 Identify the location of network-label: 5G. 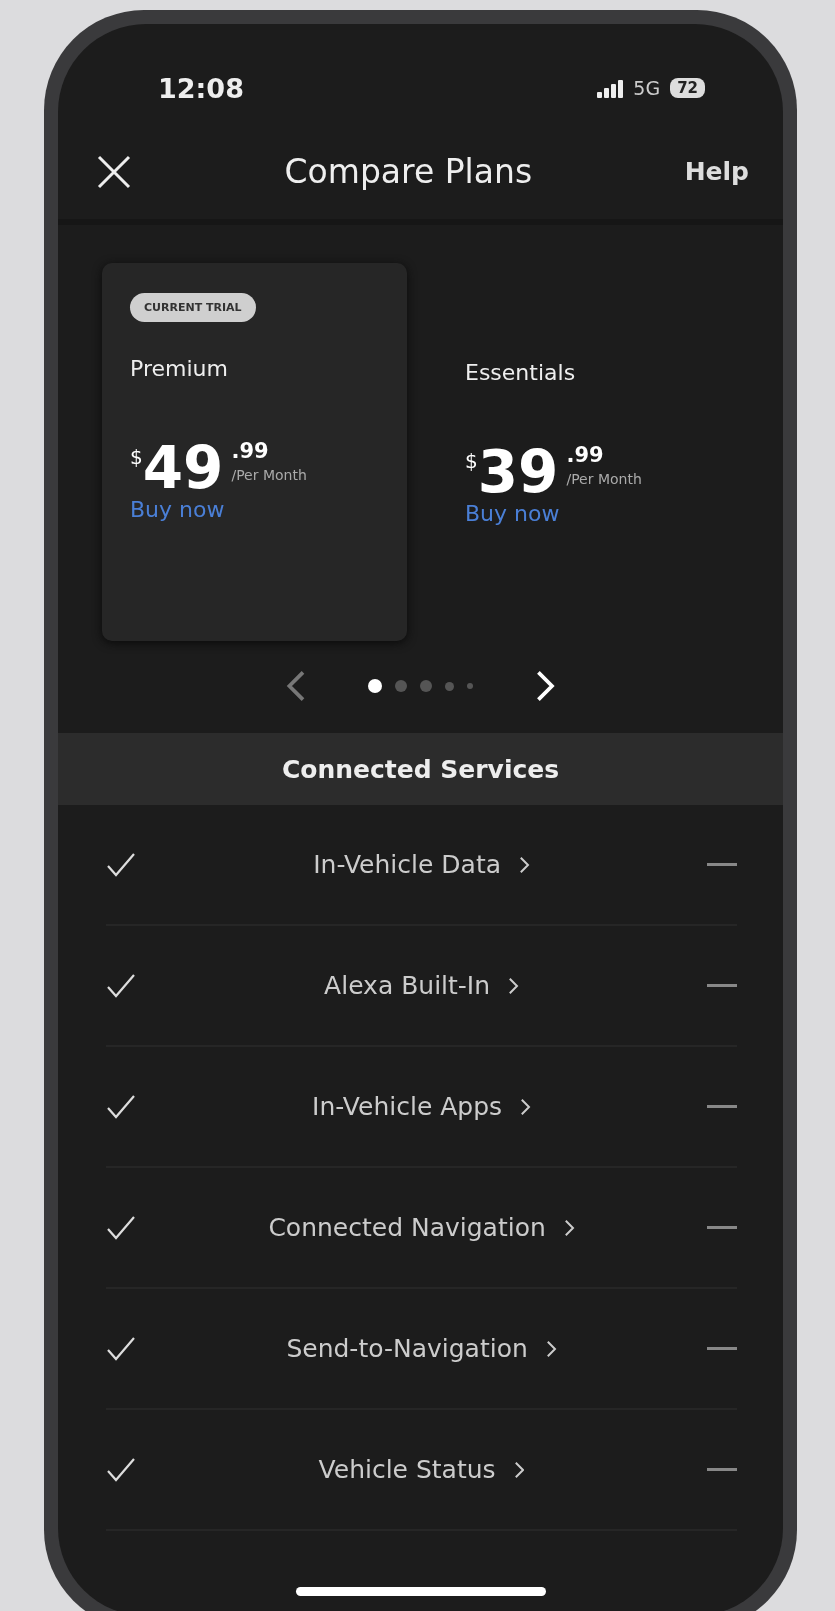
(647, 88).